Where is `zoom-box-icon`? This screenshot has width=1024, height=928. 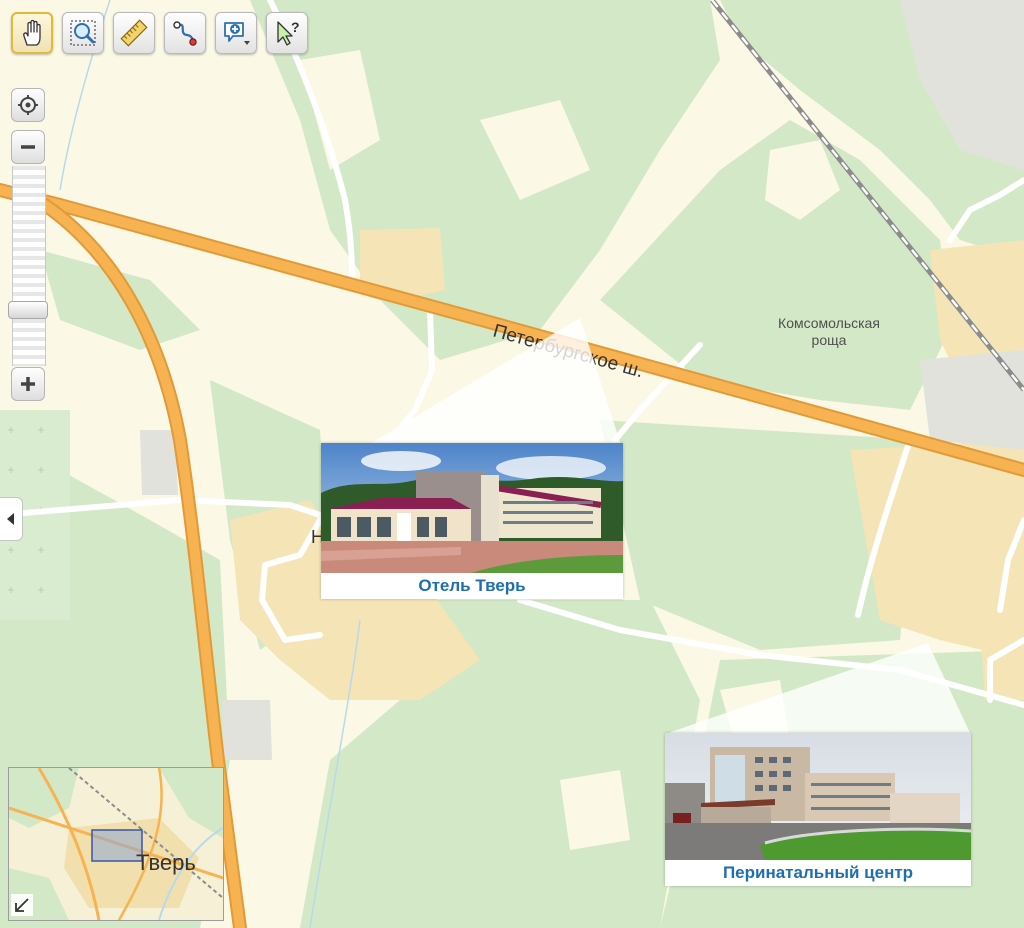 zoom-box-icon is located at coordinates (83, 33).